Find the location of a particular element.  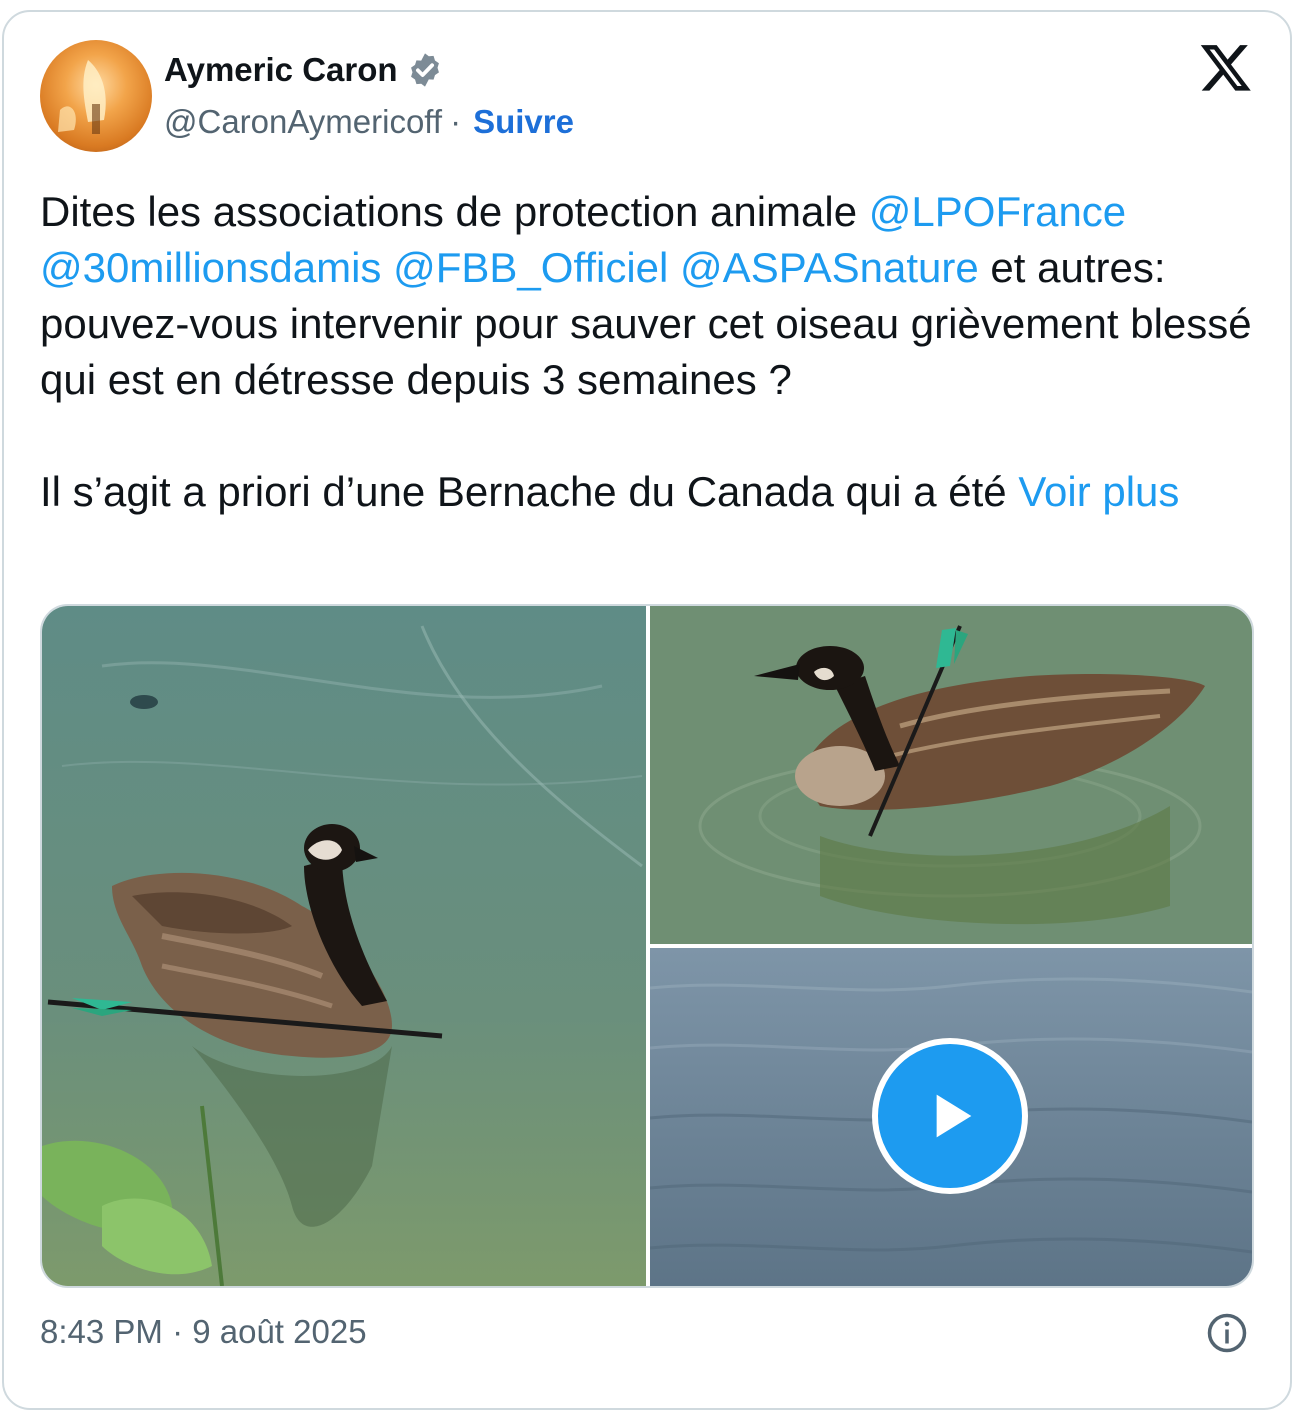

x-logo-icon is located at coordinates (1226, 69).